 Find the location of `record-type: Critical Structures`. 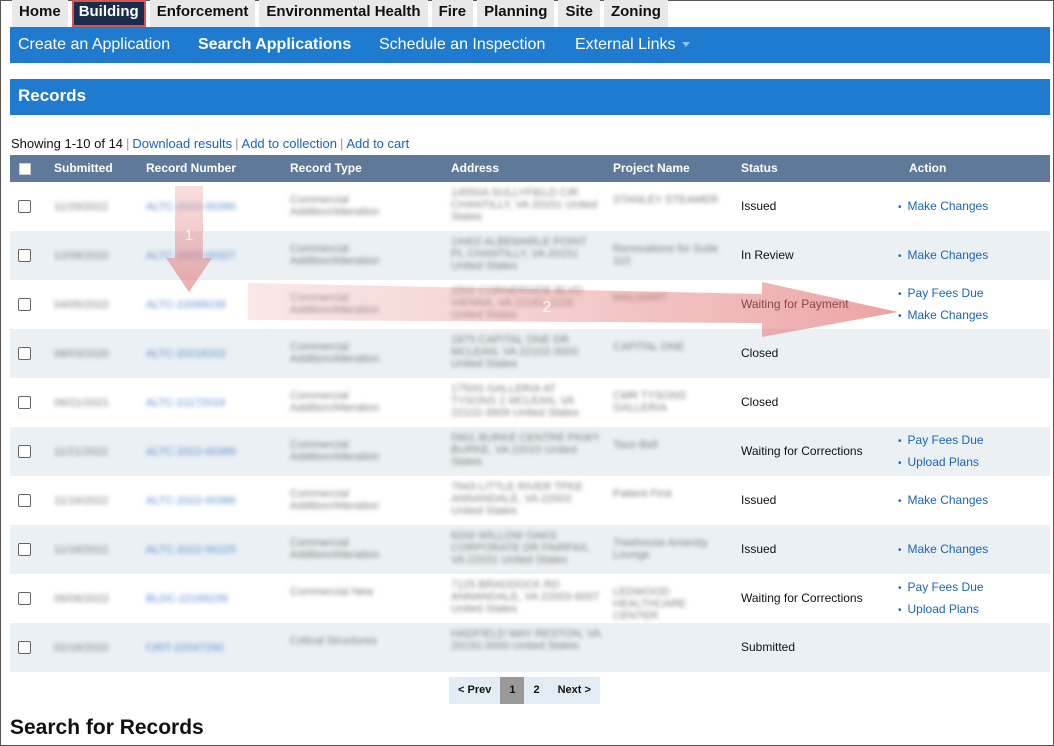

record-type: Critical Structures is located at coordinates (333, 641).